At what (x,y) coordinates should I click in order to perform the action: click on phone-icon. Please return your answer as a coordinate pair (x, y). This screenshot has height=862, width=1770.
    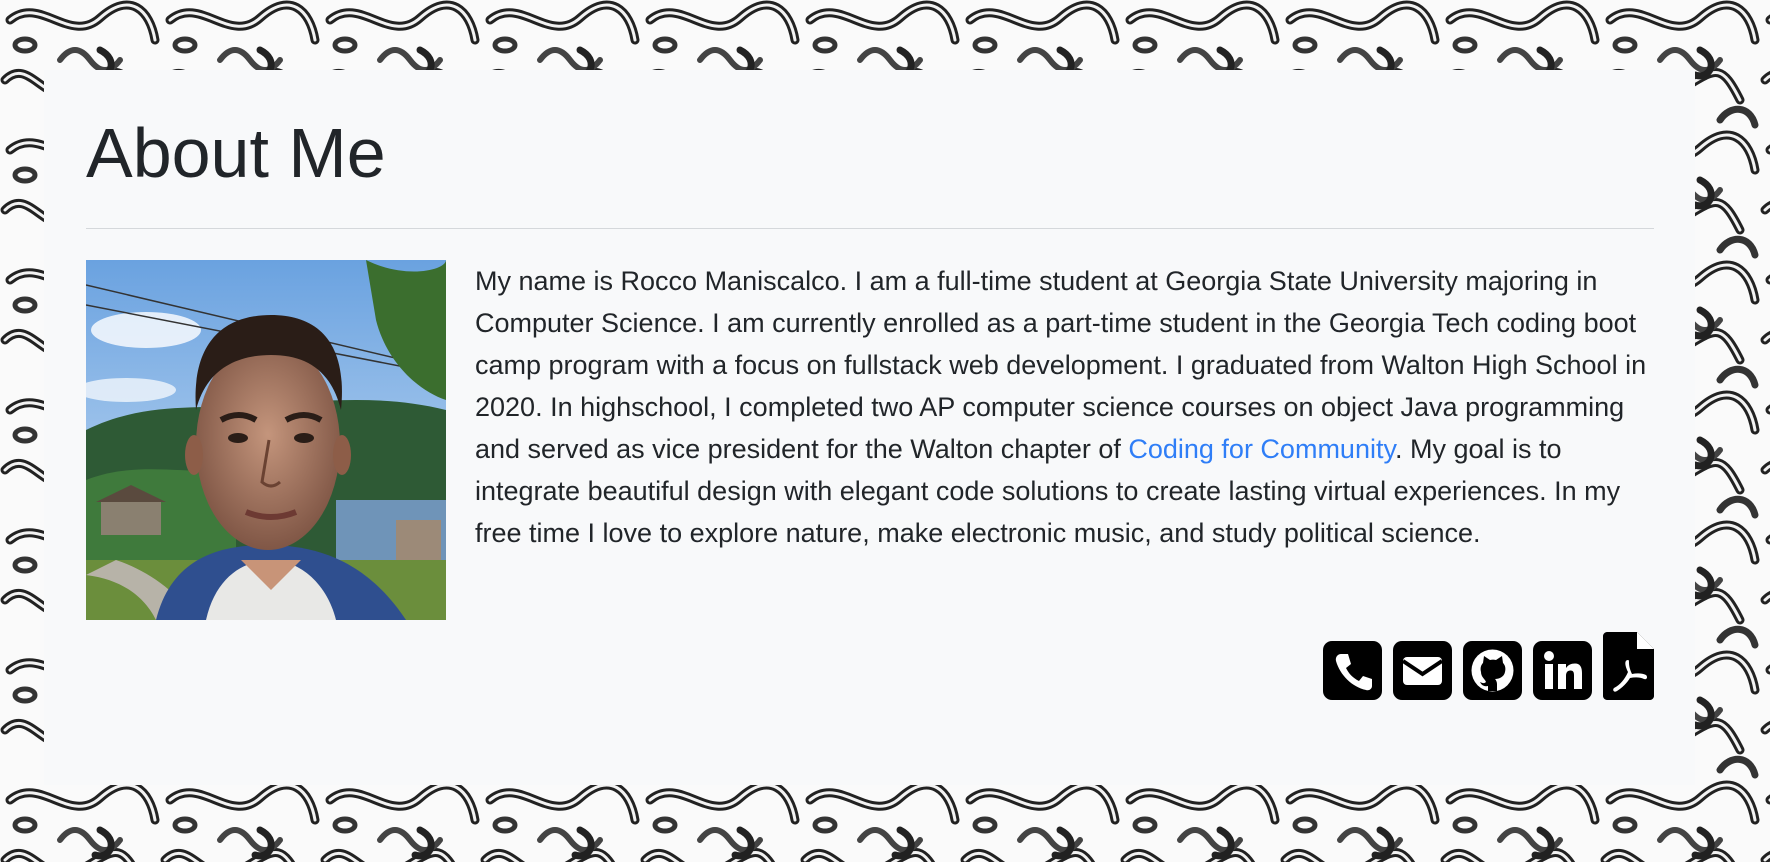
    Looking at the image, I should click on (1352, 670).